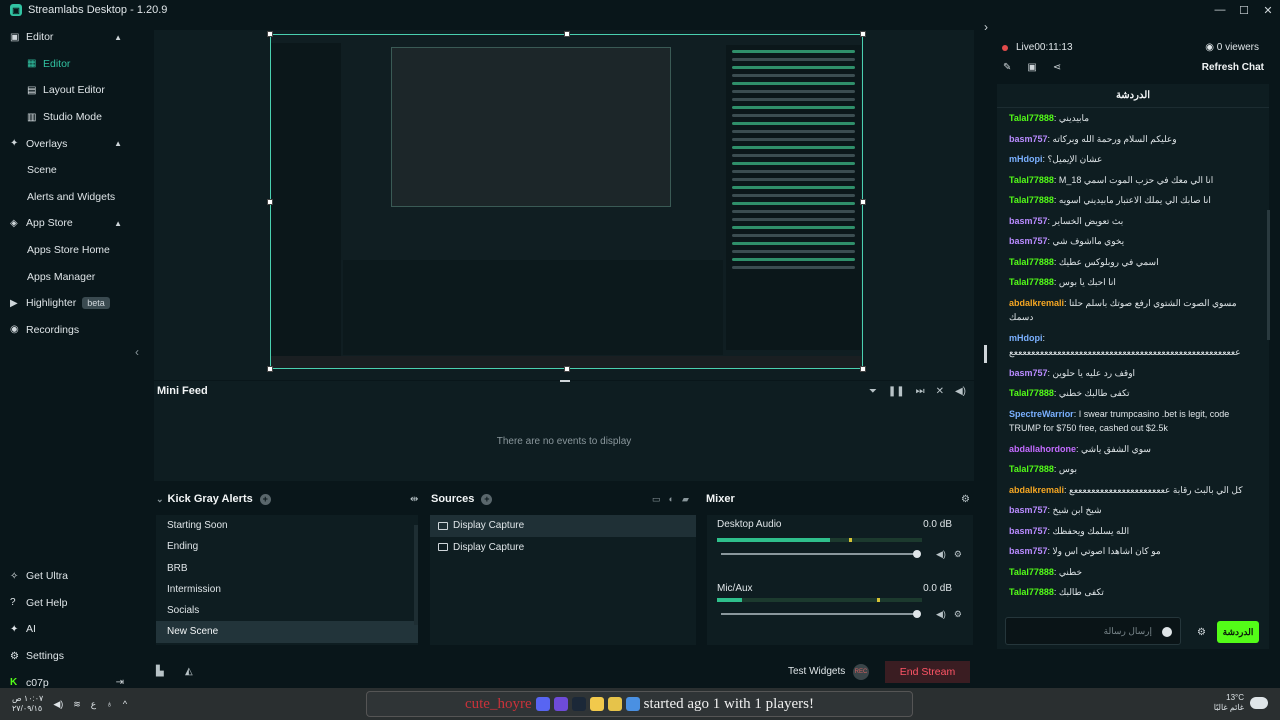  What do you see at coordinates (671, 499) in the screenshot?
I see `audio-icon: ◐` at bounding box center [671, 499].